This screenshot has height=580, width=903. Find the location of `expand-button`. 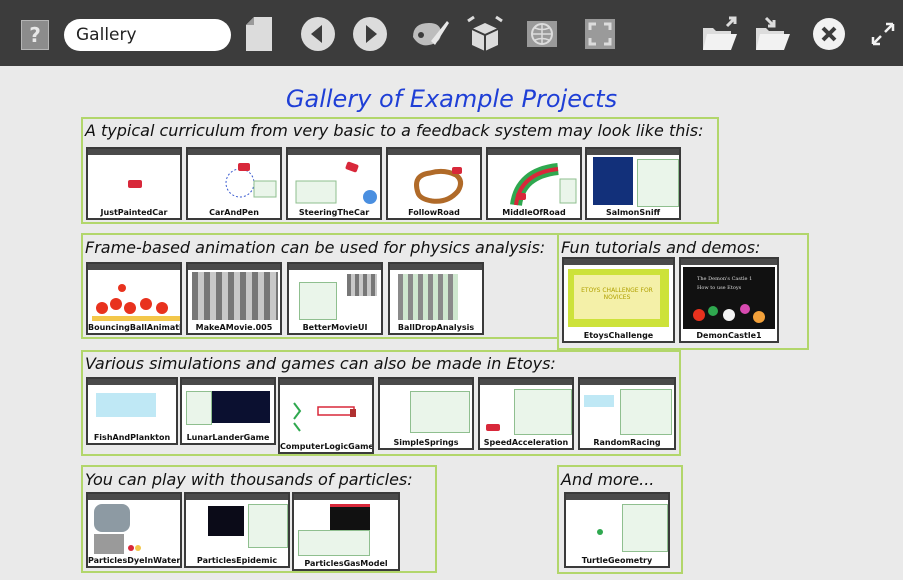

expand-button is located at coordinates (883, 34).